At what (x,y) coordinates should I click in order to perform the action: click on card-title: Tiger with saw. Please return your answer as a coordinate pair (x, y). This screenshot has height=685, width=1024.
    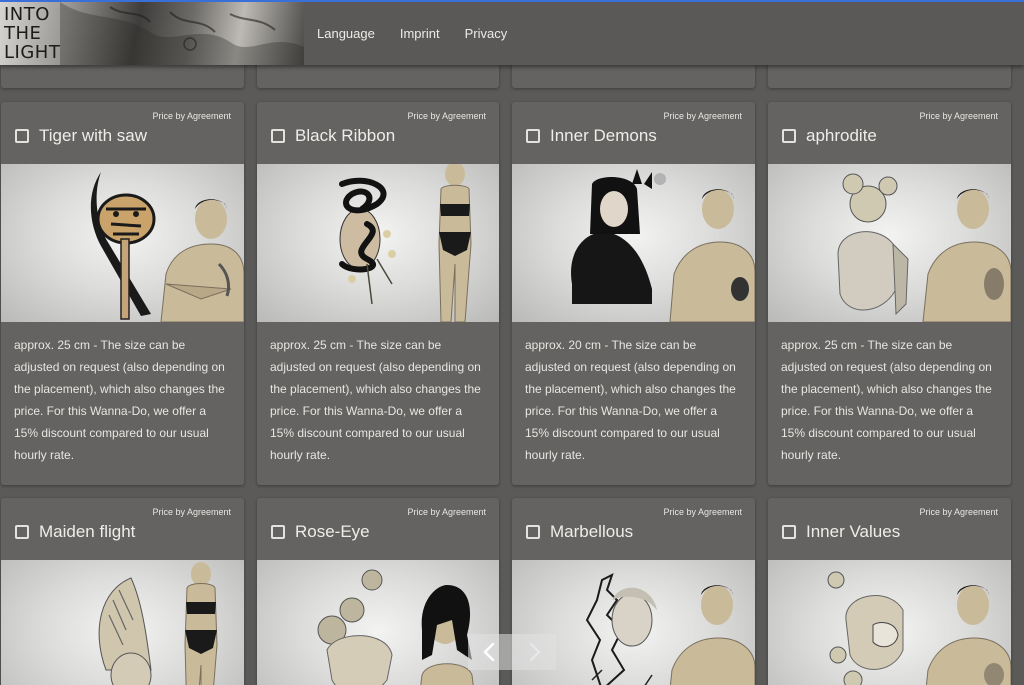
    Looking at the image, I should click on (93, 135).